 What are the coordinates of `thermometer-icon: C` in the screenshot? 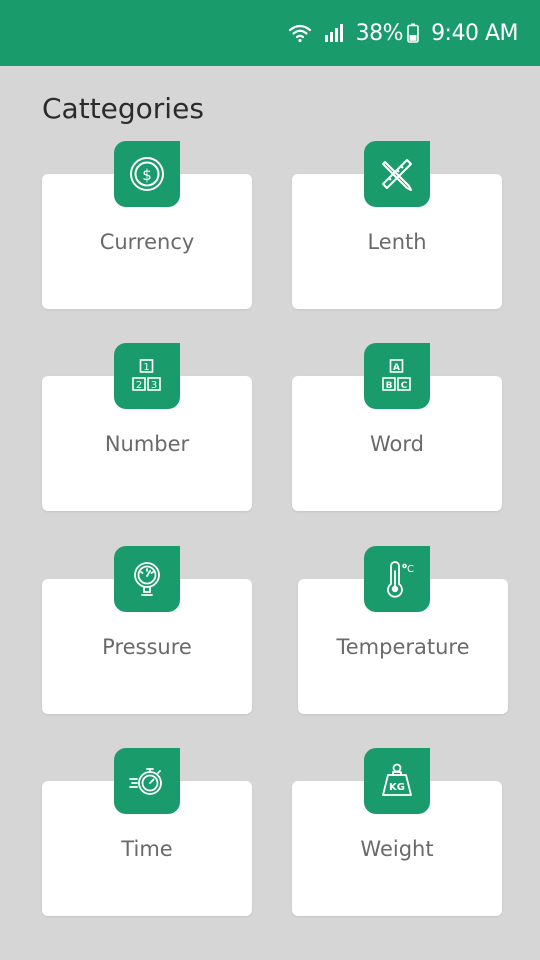 It's located at (397, 579).